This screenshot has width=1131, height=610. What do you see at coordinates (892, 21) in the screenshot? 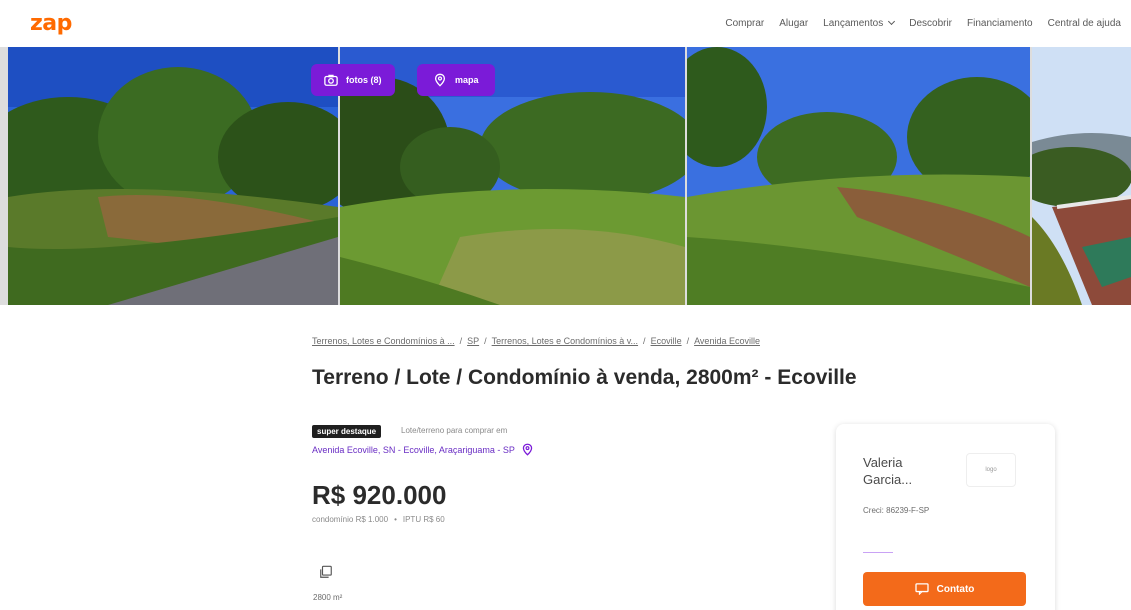
I see `chevron-down-icon` at bounding box center [892, 21].